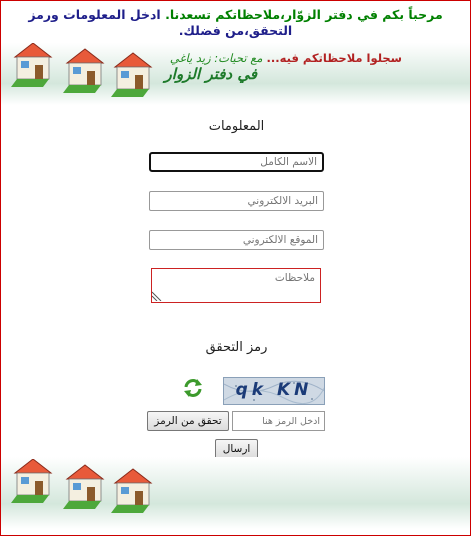 The width and height of the screenshot is (471, 536). I want to click on refresh-arrows-icon, so click(193, 388).